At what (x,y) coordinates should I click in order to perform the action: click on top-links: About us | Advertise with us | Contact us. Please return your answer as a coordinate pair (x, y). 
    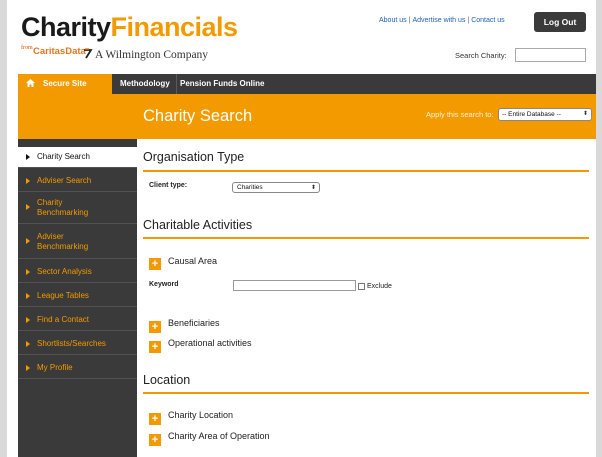
    Looking at the image, I should click on (442, 20).